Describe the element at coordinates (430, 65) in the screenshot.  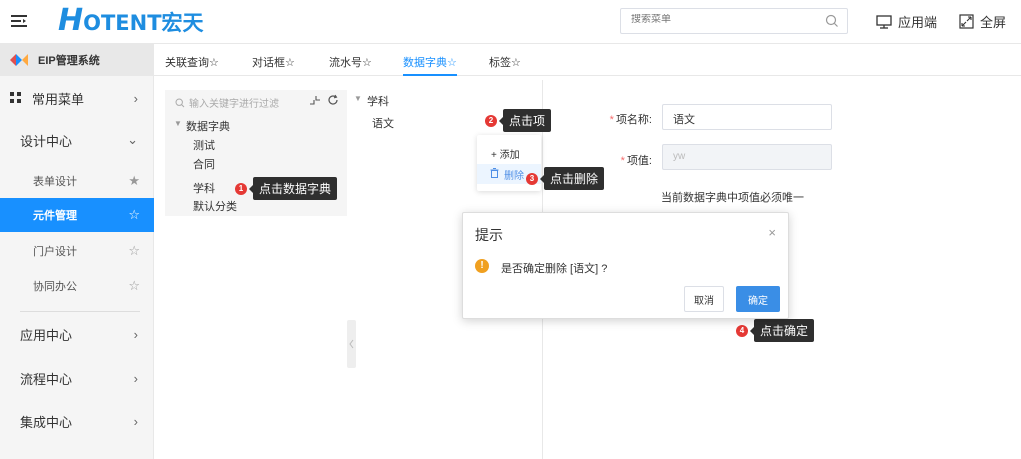
I see `tab-data-dictionary: 数据字典☆` at that location.